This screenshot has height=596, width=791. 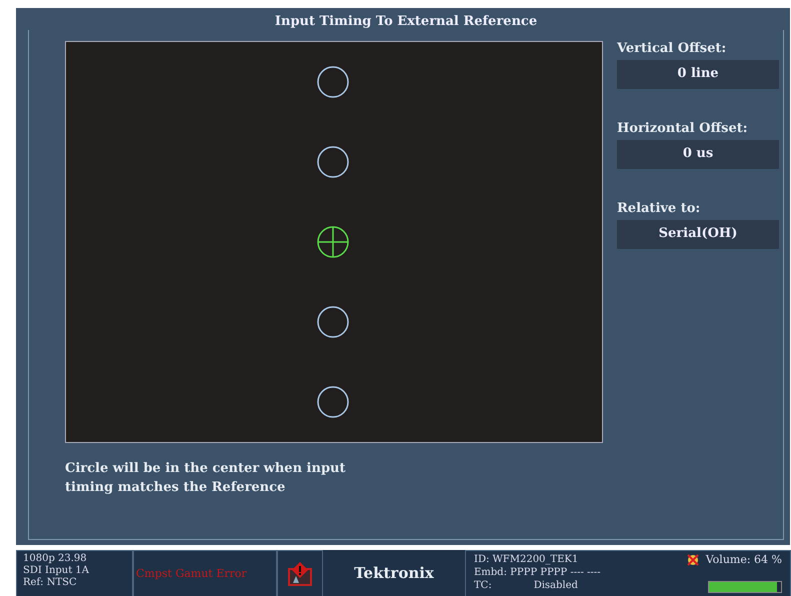 I want to click on device-id: ID: WFM2200_TEK1, so click(x=526, y=560).